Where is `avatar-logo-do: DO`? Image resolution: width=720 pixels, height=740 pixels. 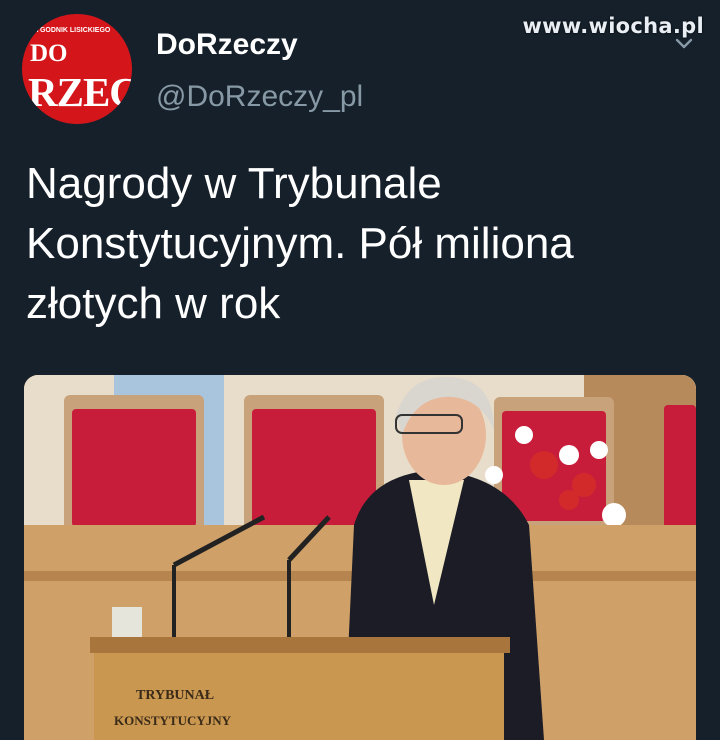
avatar-logo-do: DO is located at coordinates (49, 53).